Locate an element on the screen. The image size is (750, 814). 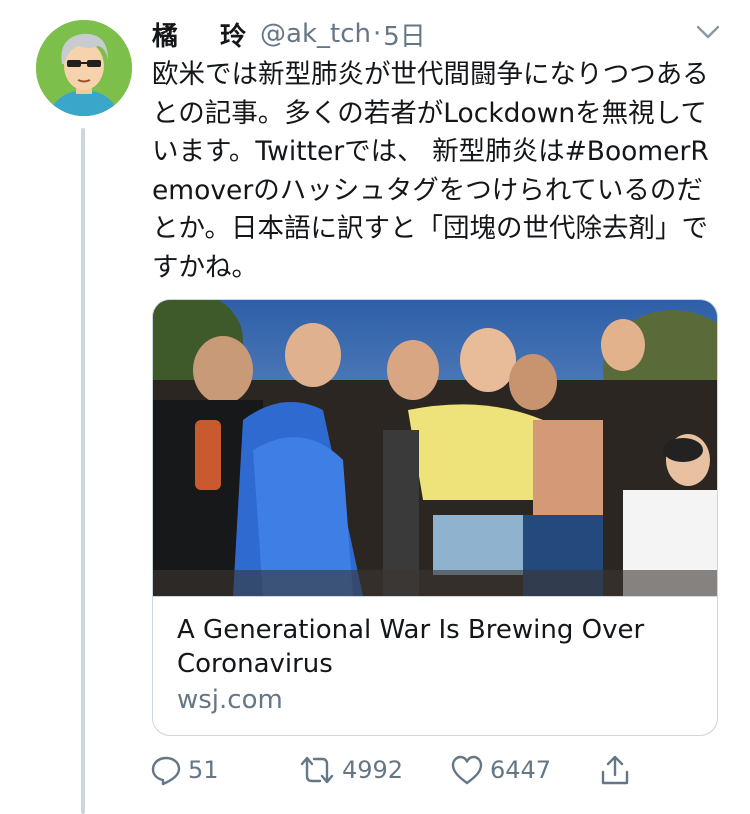
reply-button: 51 is located at coordinates (184, 770).